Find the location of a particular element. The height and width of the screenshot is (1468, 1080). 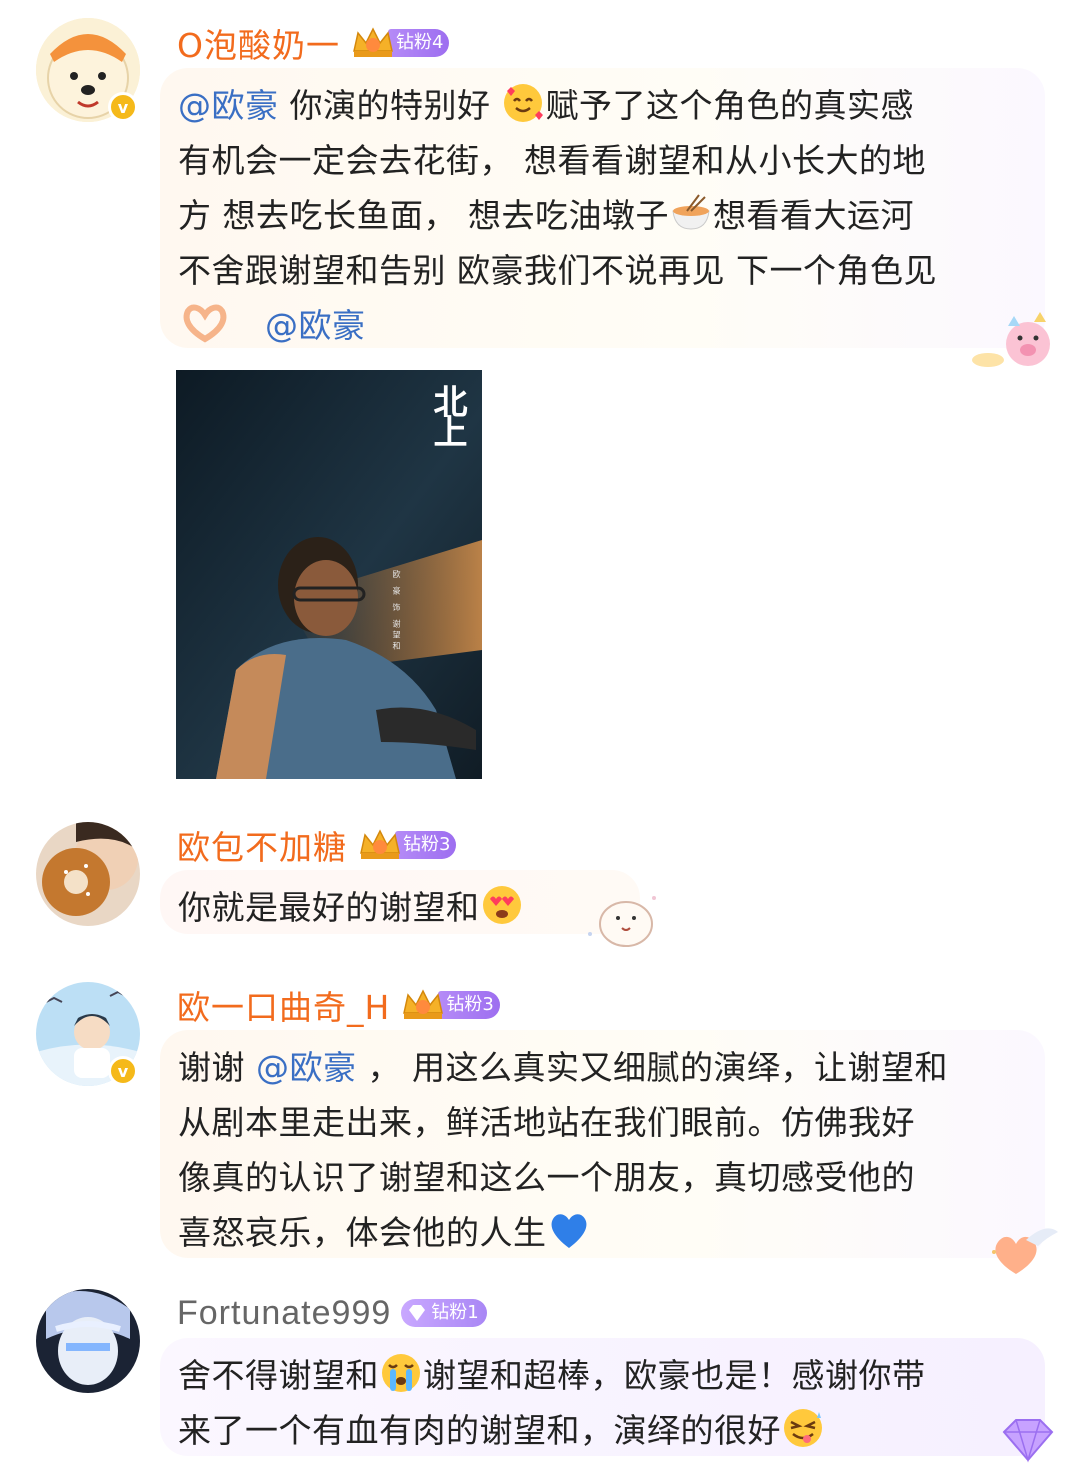

pig-sticker-icon is located at coordinates (1016, 342).